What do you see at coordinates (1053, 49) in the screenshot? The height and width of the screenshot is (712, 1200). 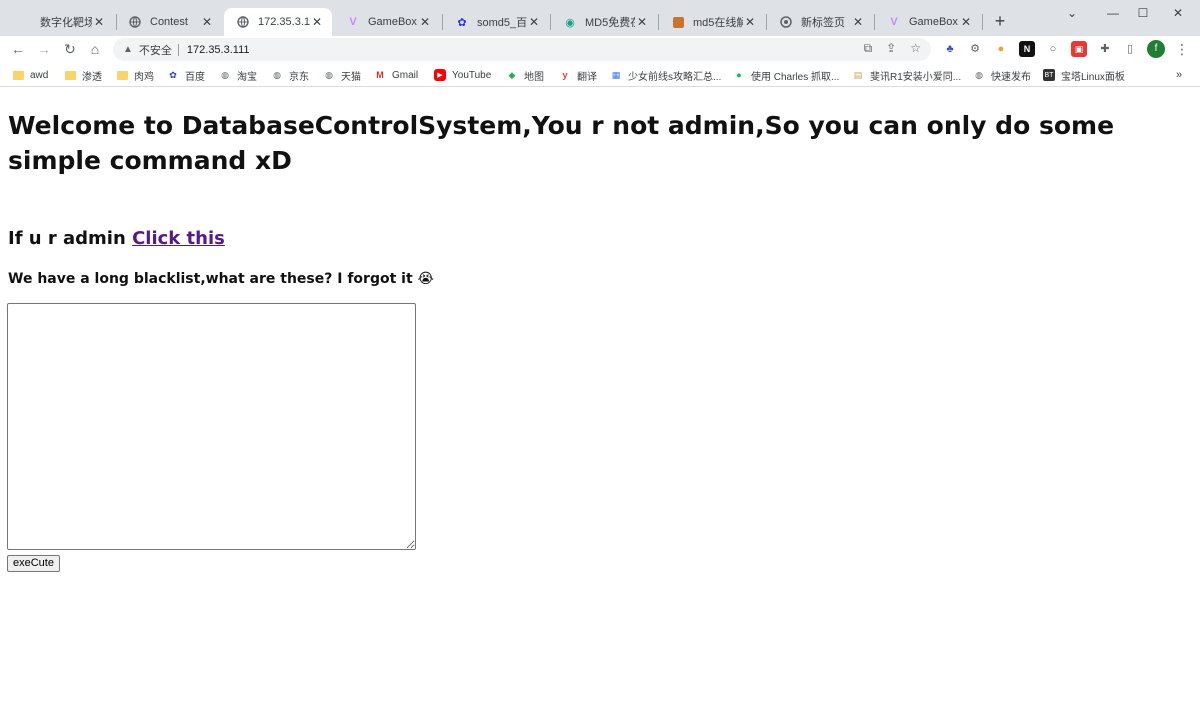 I see `circle-extension-icon: ○` at bounding box center [1053, 49].